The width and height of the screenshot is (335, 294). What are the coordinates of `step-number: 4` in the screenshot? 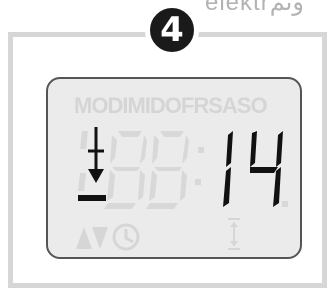 It's located at (172, 29).